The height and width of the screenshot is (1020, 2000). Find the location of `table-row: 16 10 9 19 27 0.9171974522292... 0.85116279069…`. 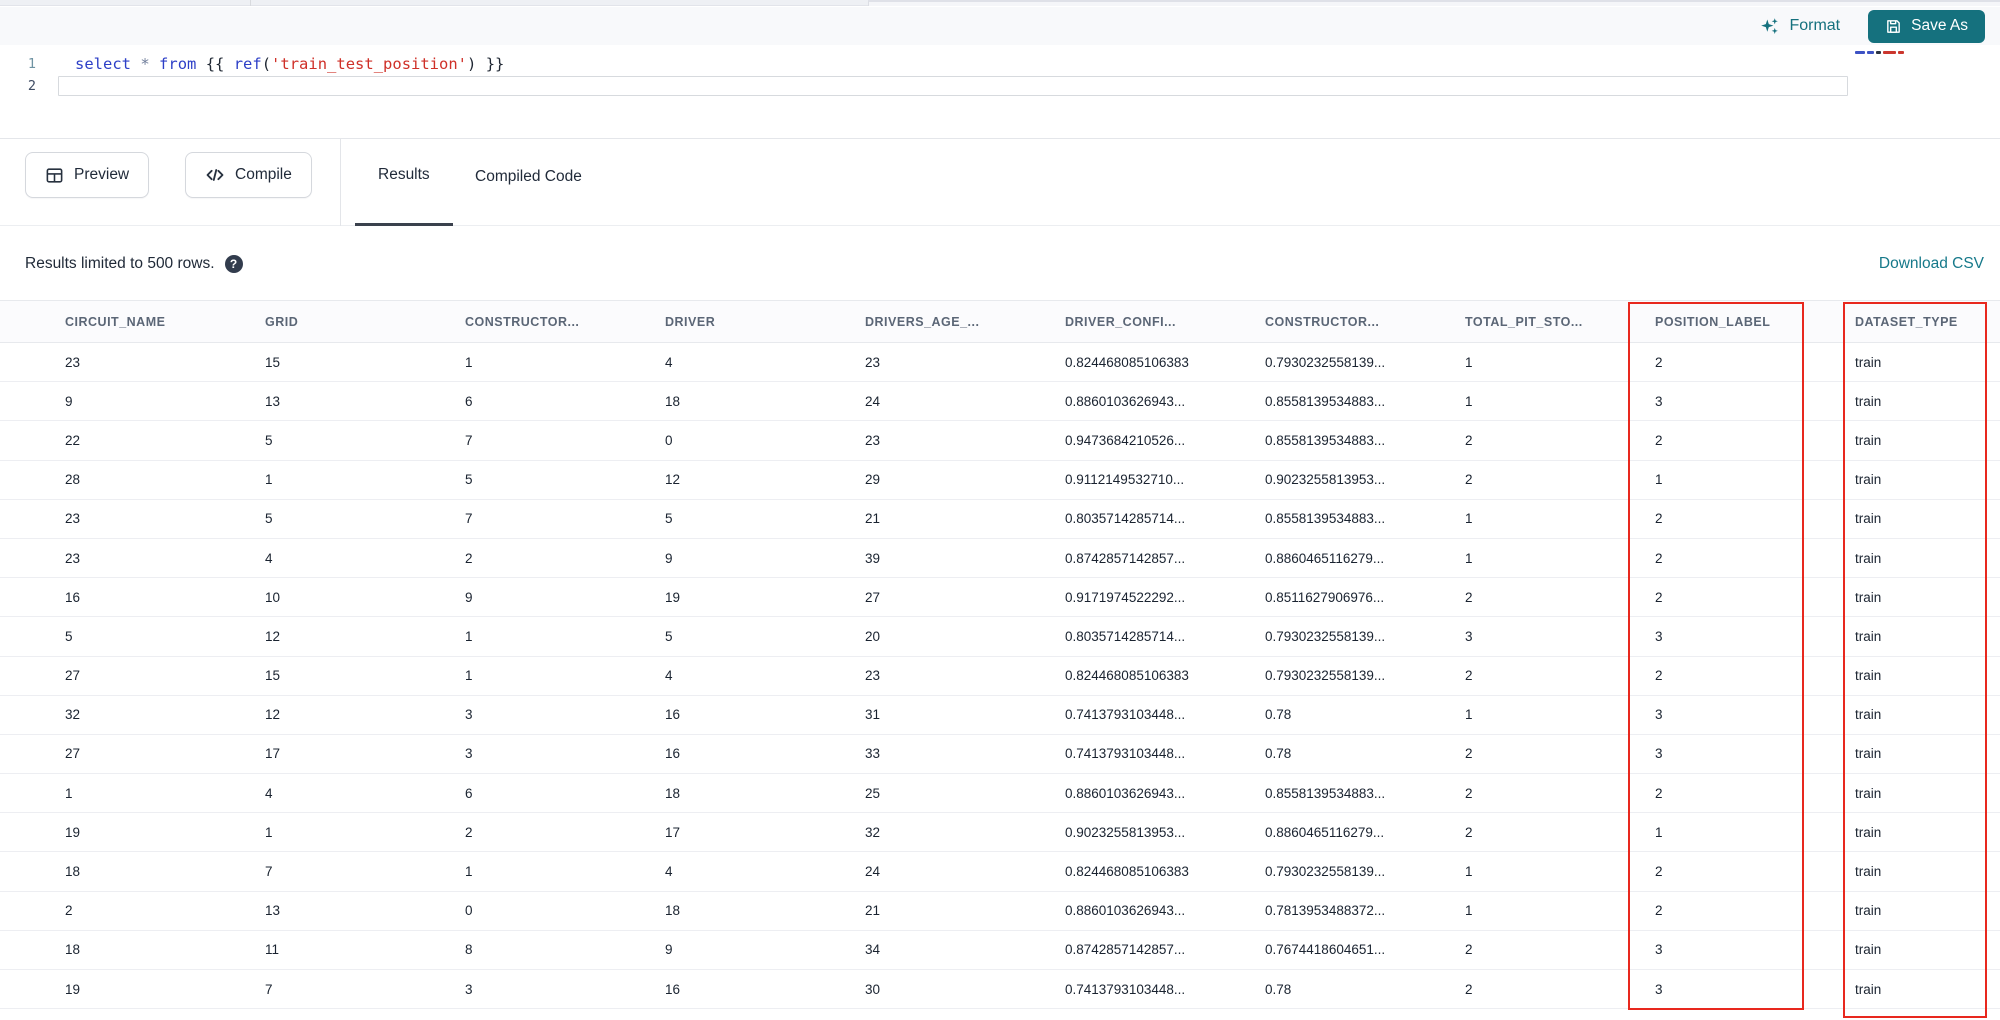

table-row: 16 10 9 19 27 0.9171974522292... 0.85116279069… is located at coordinates (1000, 597).